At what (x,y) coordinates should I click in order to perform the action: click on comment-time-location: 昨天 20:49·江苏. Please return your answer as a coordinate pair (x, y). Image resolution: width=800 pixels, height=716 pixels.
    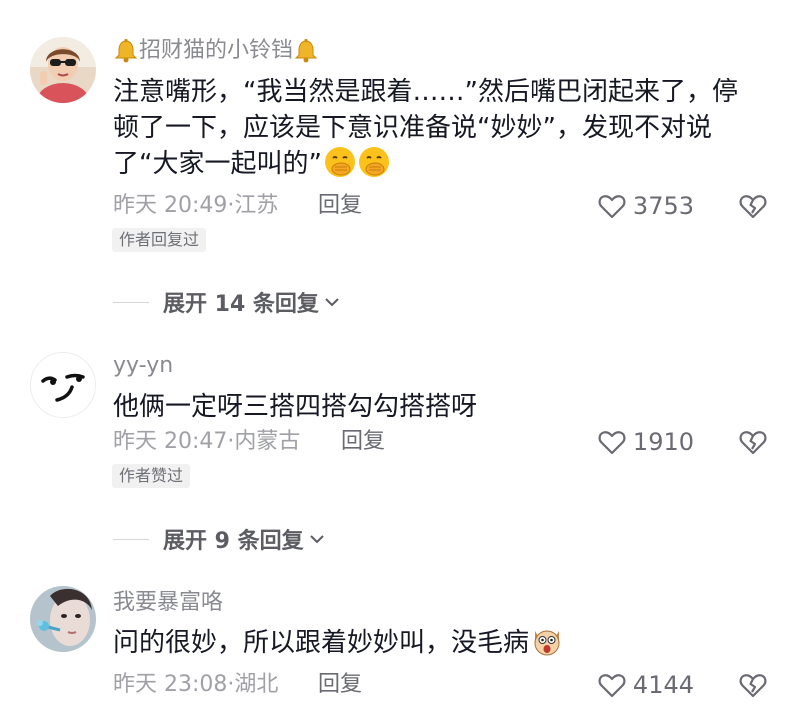
    Looking at the image, I should click on (196, 205).